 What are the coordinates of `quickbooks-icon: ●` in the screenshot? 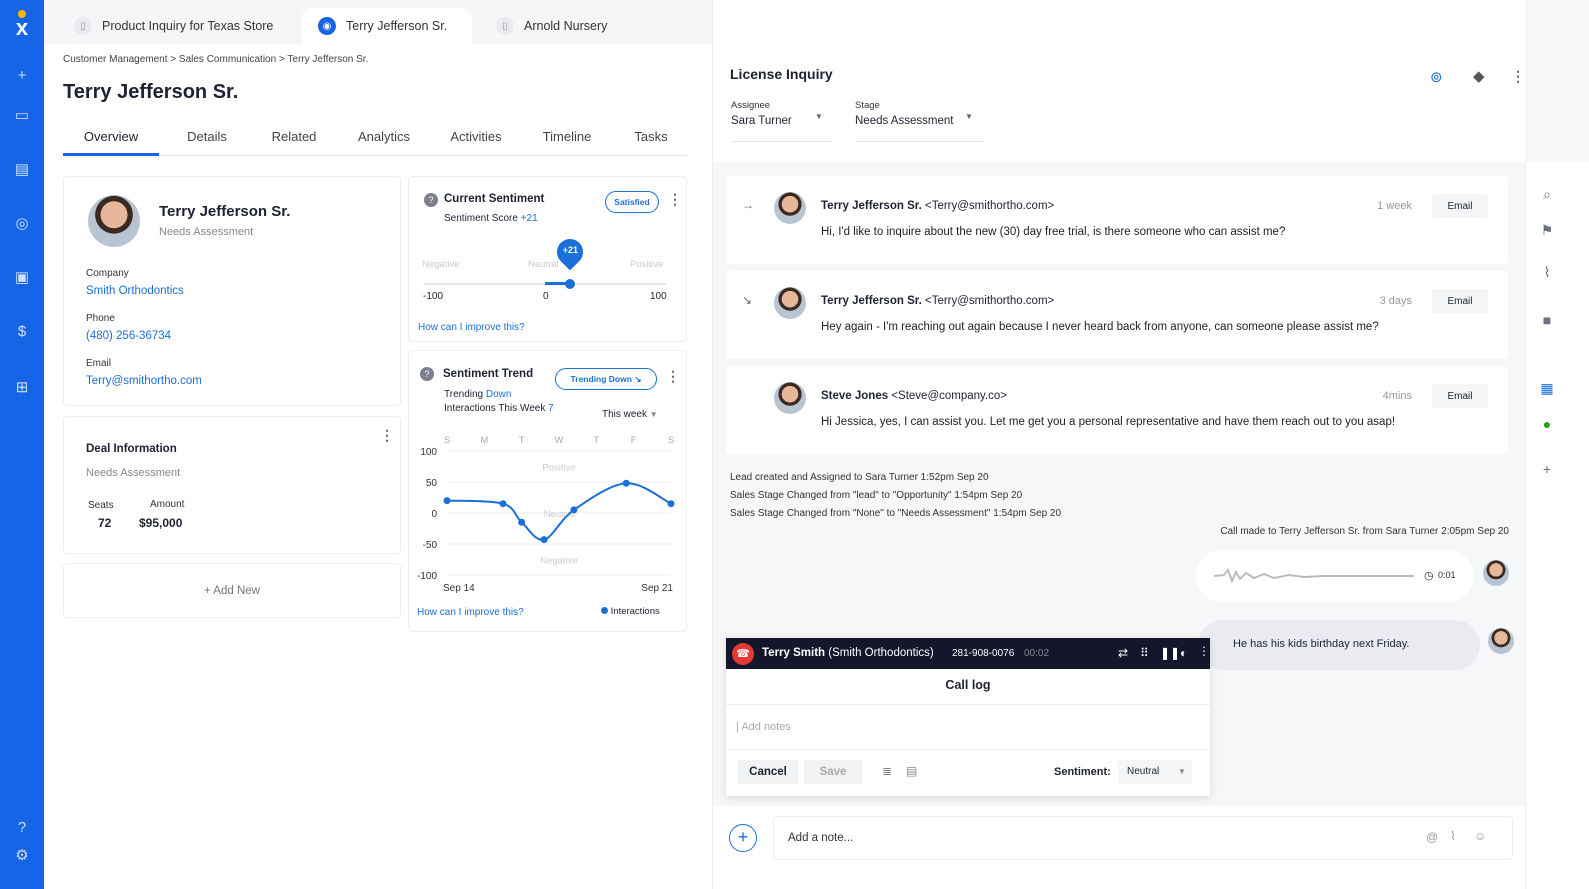 It's located at (1547, 425).